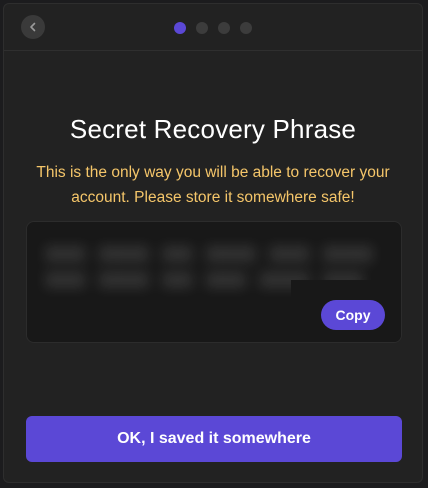  Describe the element at coordinates (353, 315) in the screenshot. I see `copy-button: Copy` at that location.